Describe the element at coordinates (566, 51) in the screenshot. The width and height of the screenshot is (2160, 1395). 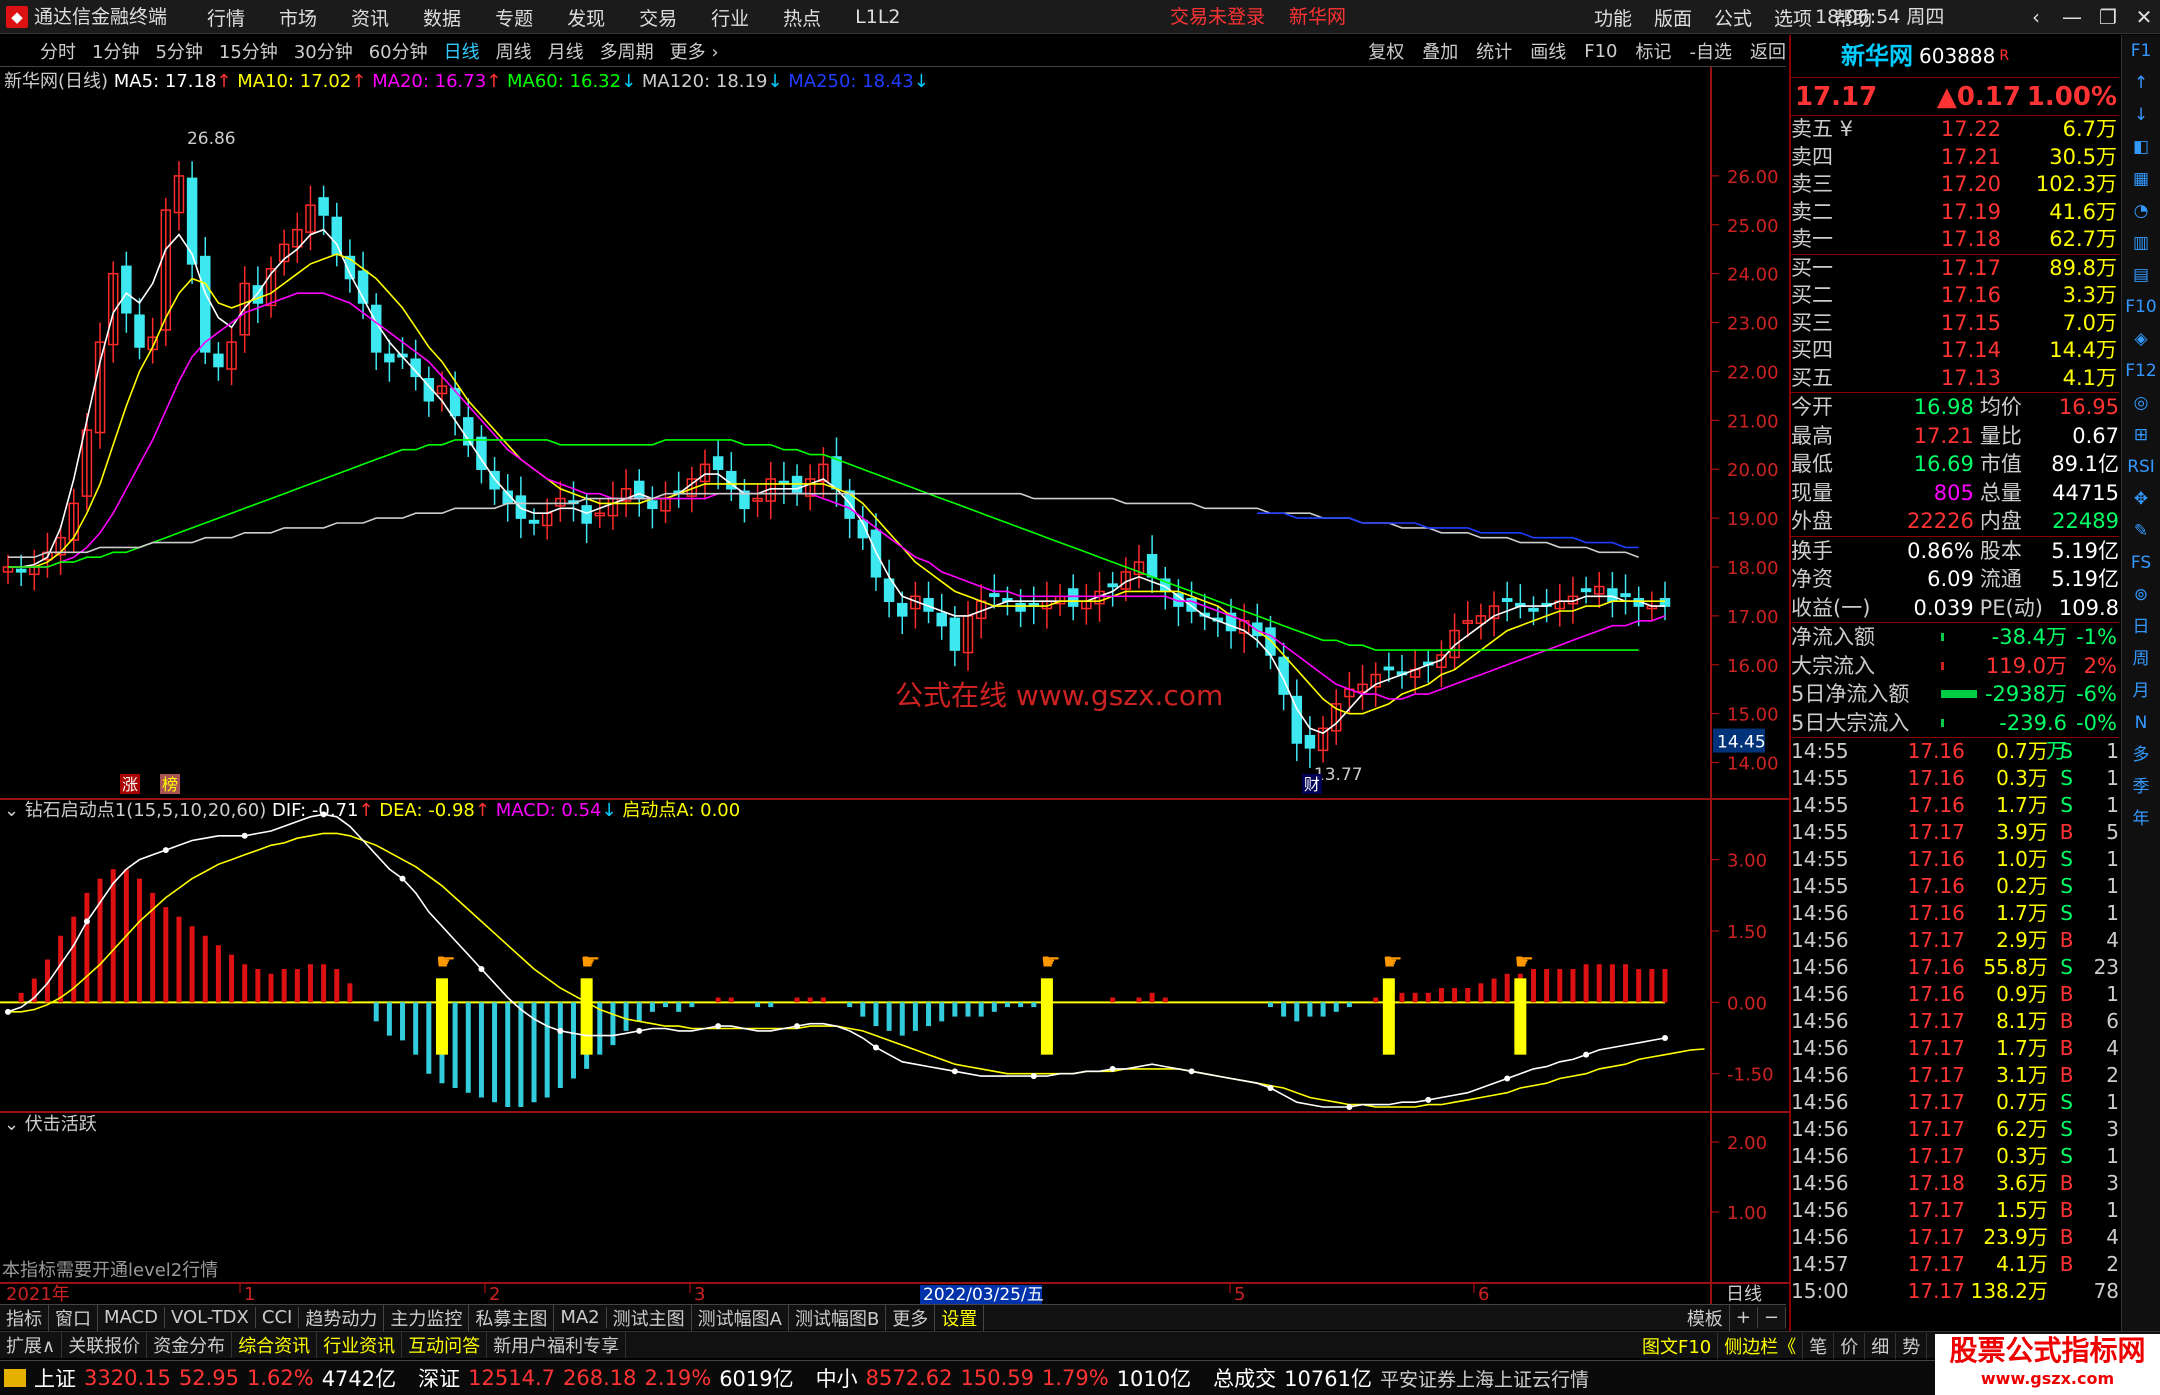
I see `period-tab-8: 月线` at that location.